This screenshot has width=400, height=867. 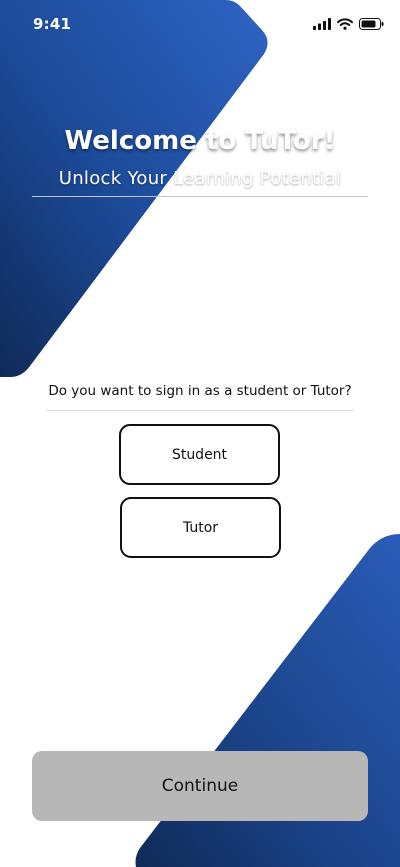 I want to click on tutor-button-label: Tutor, so click(x=200, y=527).